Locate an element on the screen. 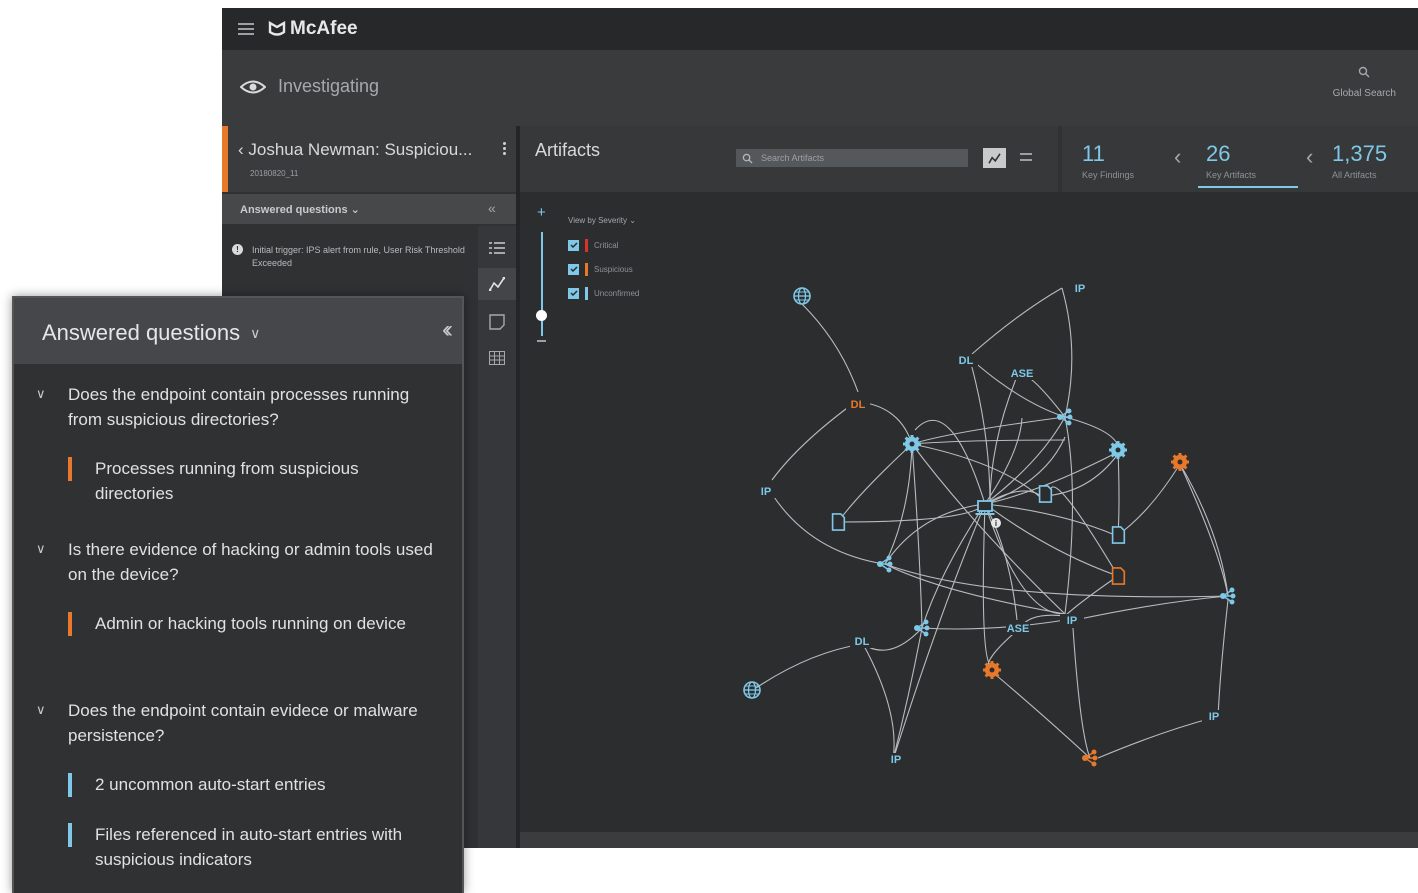  key-findings-count: 11 is located at coordinates (1093, 153).